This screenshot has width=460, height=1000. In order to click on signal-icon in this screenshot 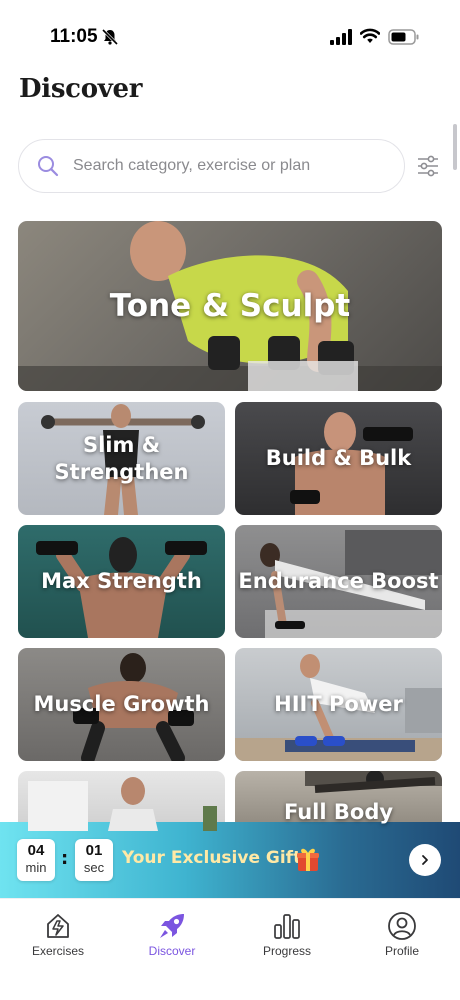, I will do `click(341, 37)`.